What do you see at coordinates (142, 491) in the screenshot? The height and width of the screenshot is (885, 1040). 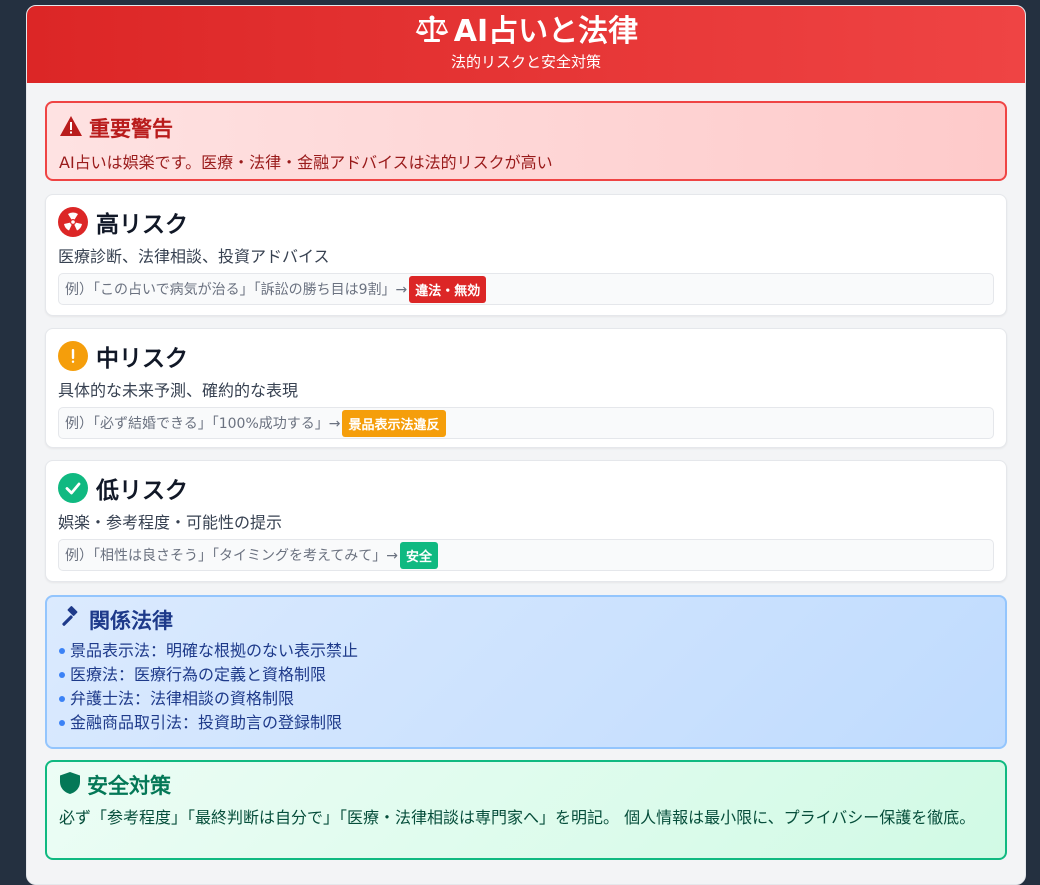 I see `risk-title: 低リスク` at bounding box center [142, 491].